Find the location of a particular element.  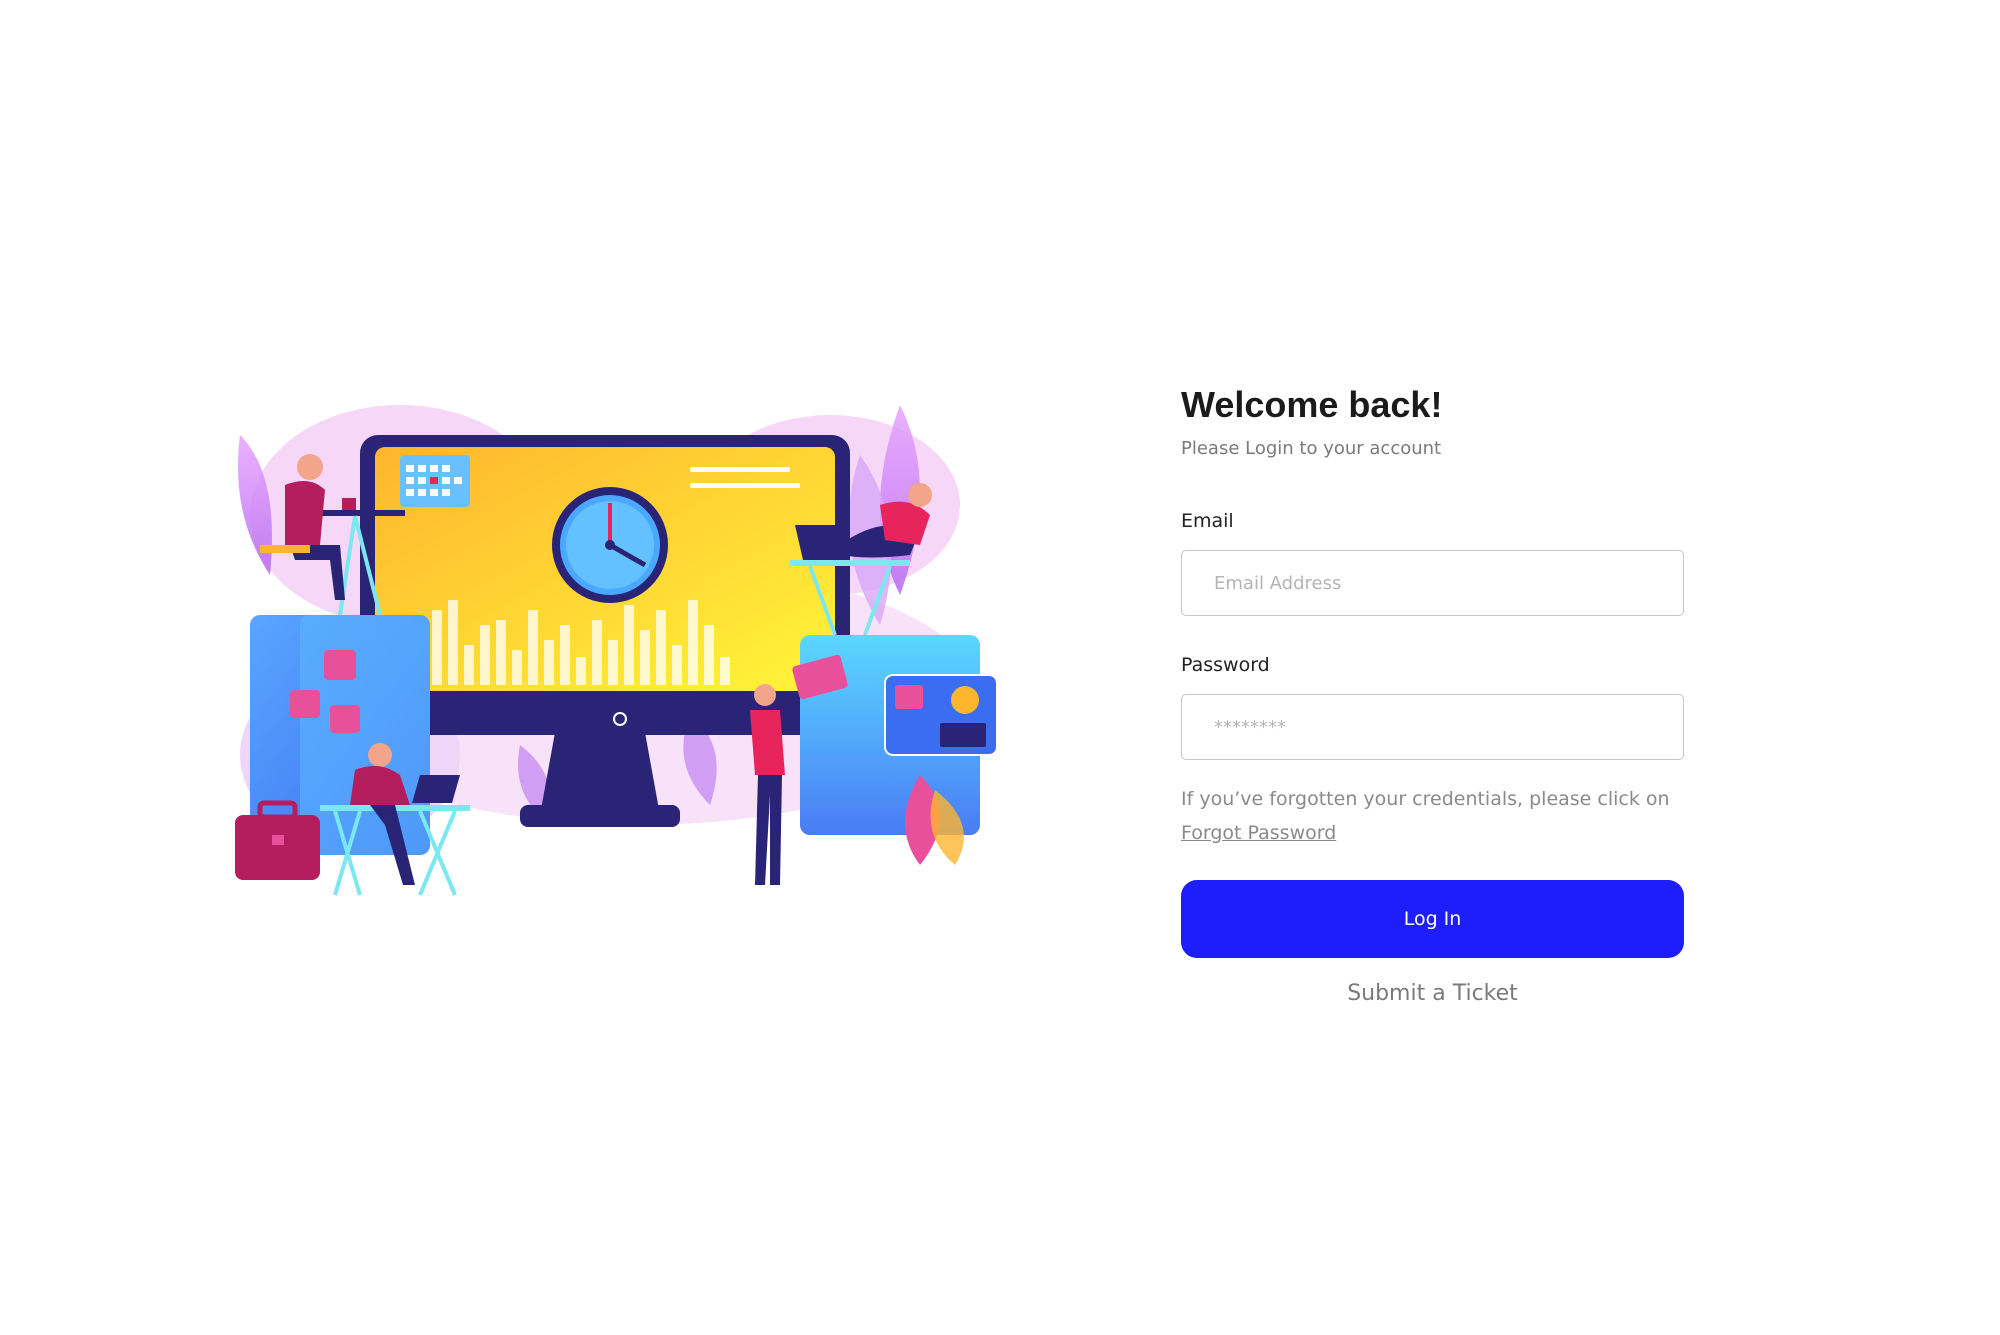

email-field is located at coordinates (1432, 583).